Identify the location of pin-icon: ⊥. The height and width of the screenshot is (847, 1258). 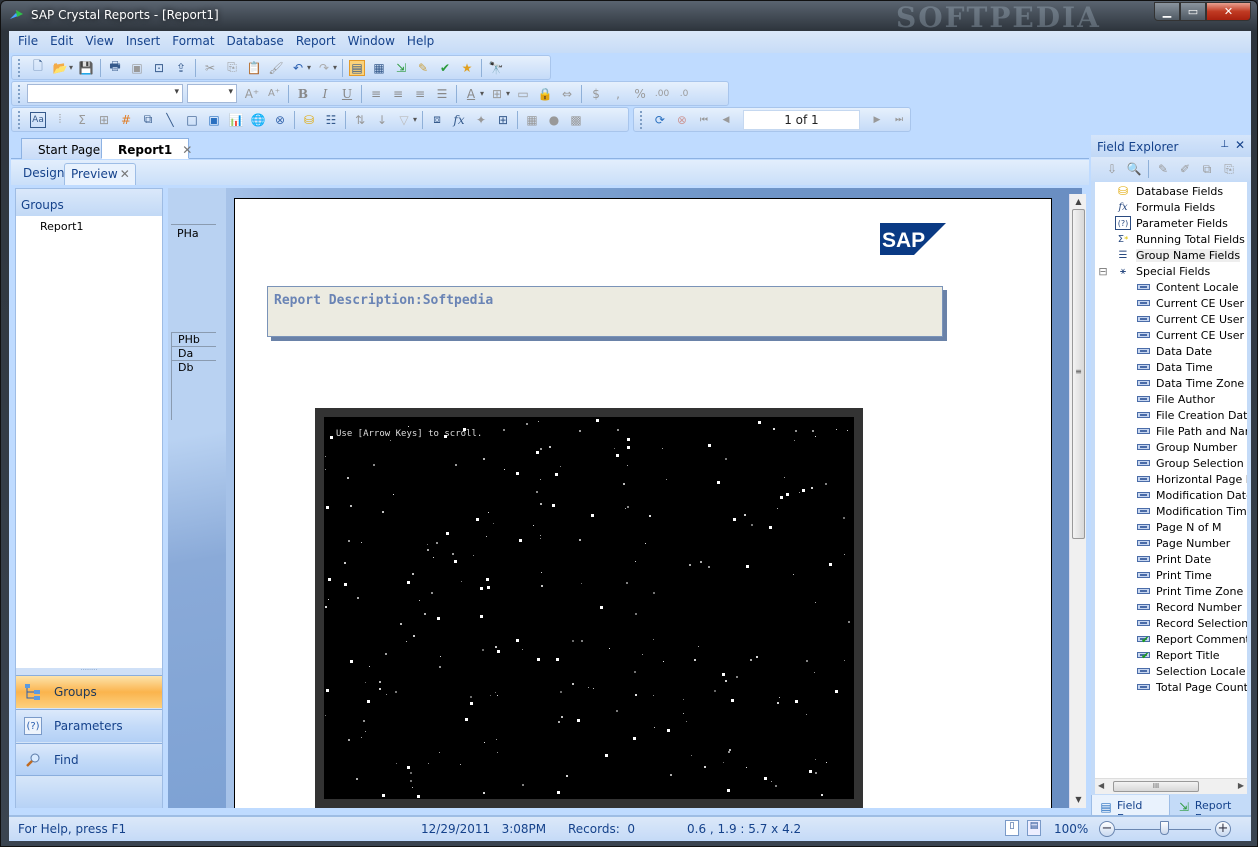
(1224, 144).